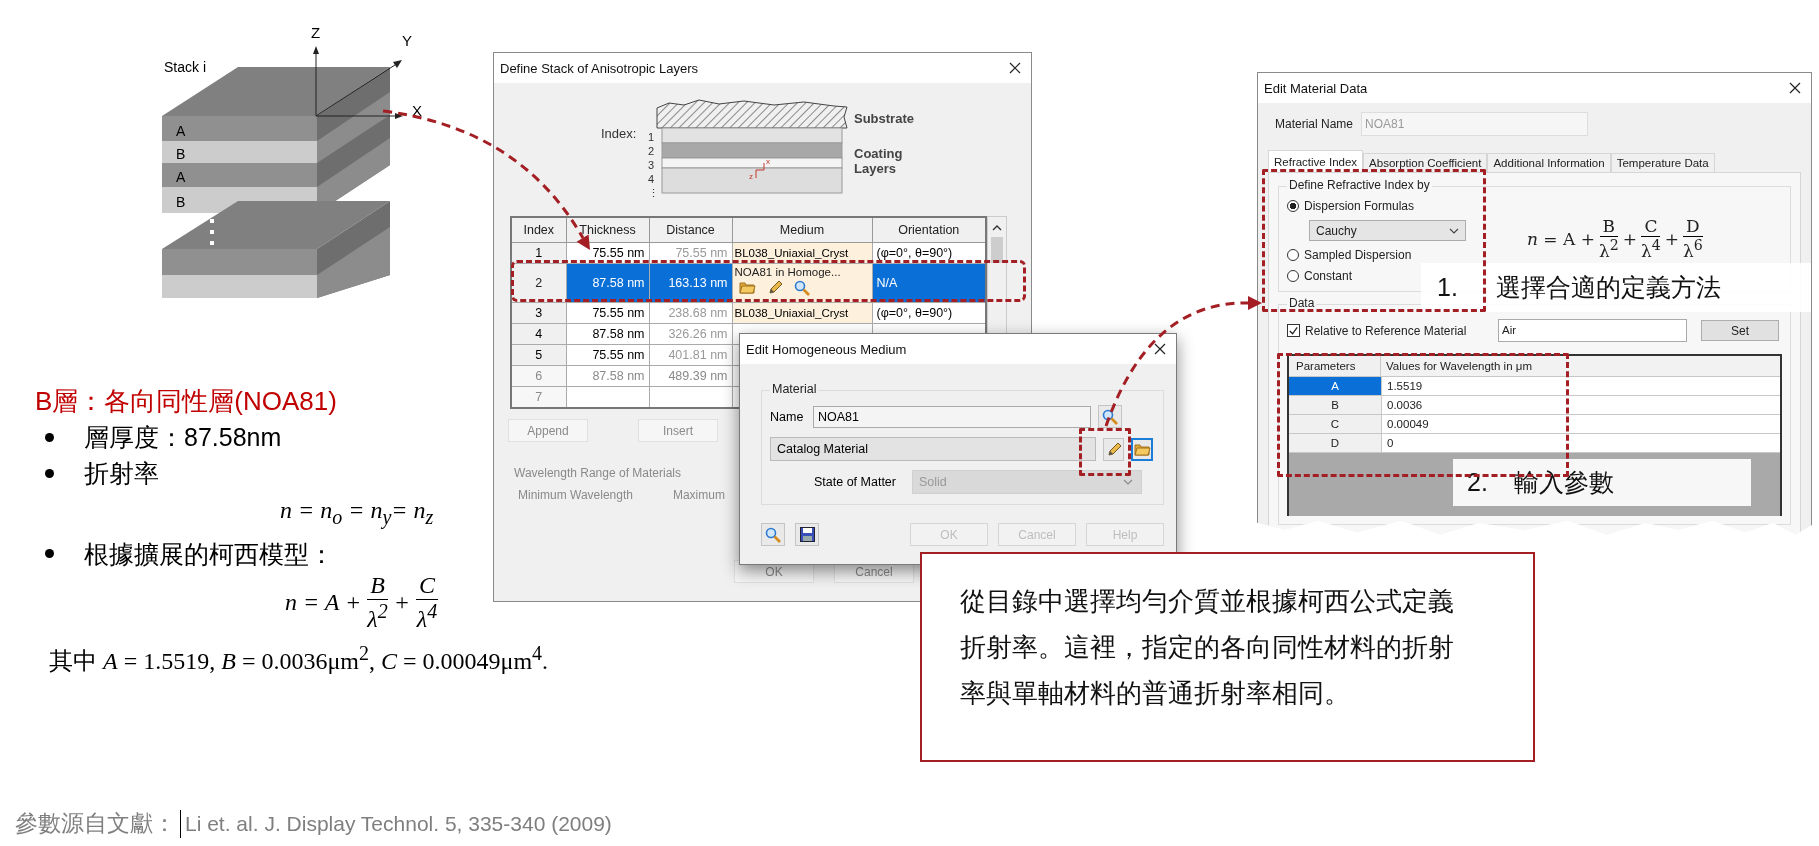 Image resolution: width=1819 pixels, height=846 pixels. I want to click on coating-label: Layers, so click(875, 168).